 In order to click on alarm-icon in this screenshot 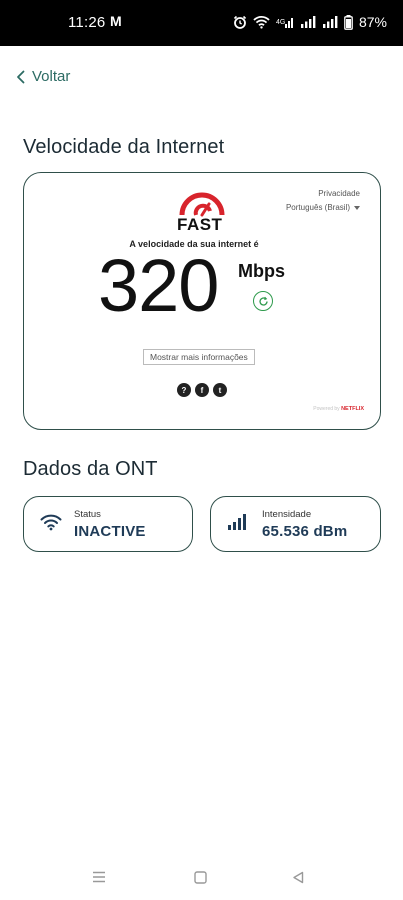, I will do `click(240, 22)`.